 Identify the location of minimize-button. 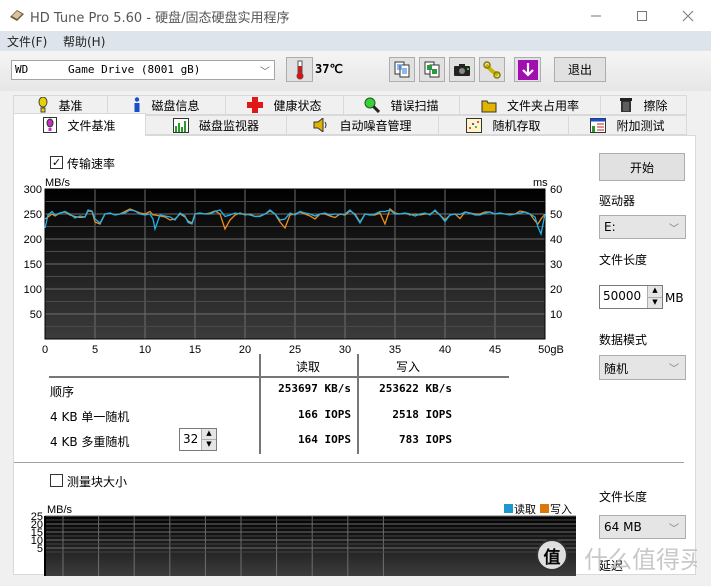
(596, 15).